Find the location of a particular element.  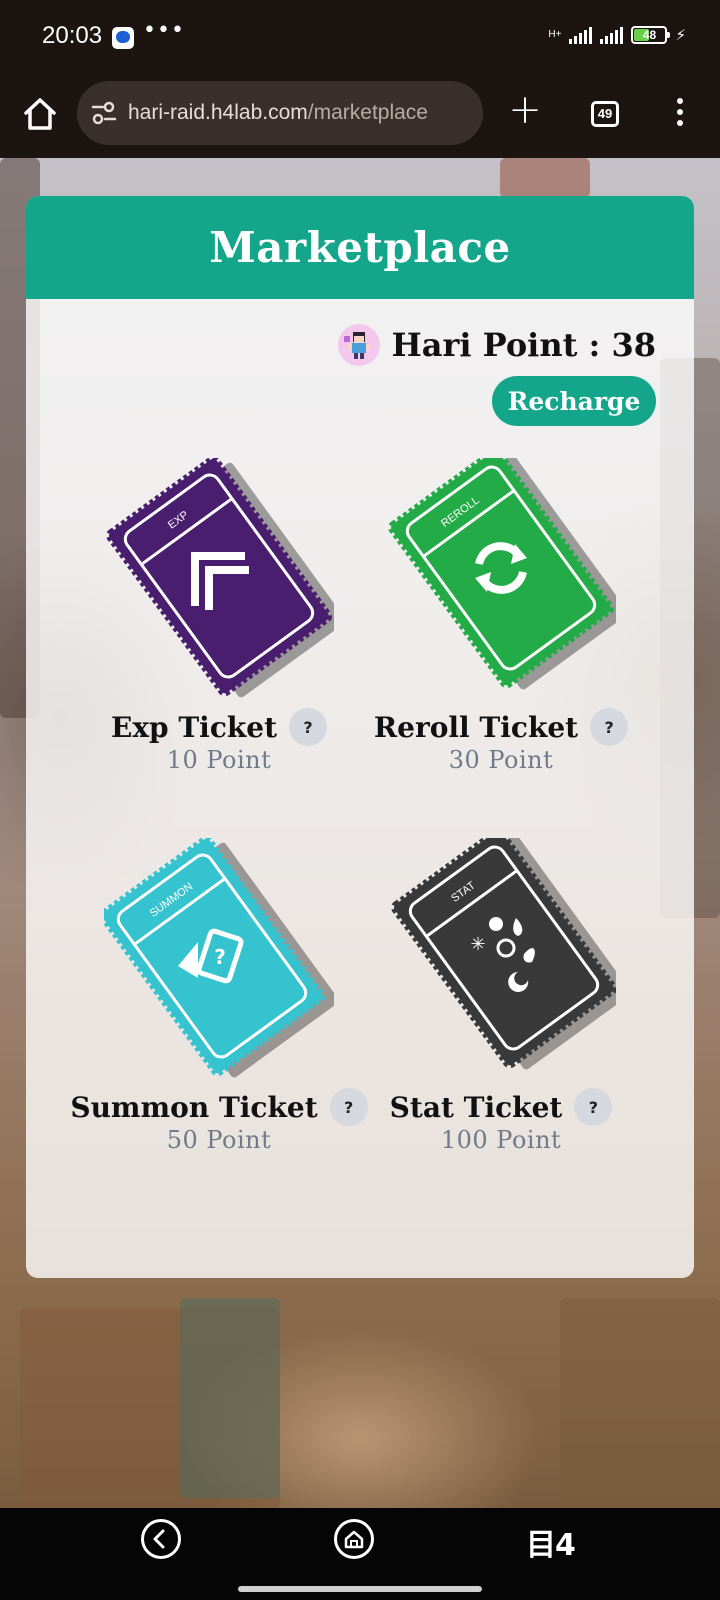

summon-ticket-icon: SUMMON ? is located at coordinates (219, 963).